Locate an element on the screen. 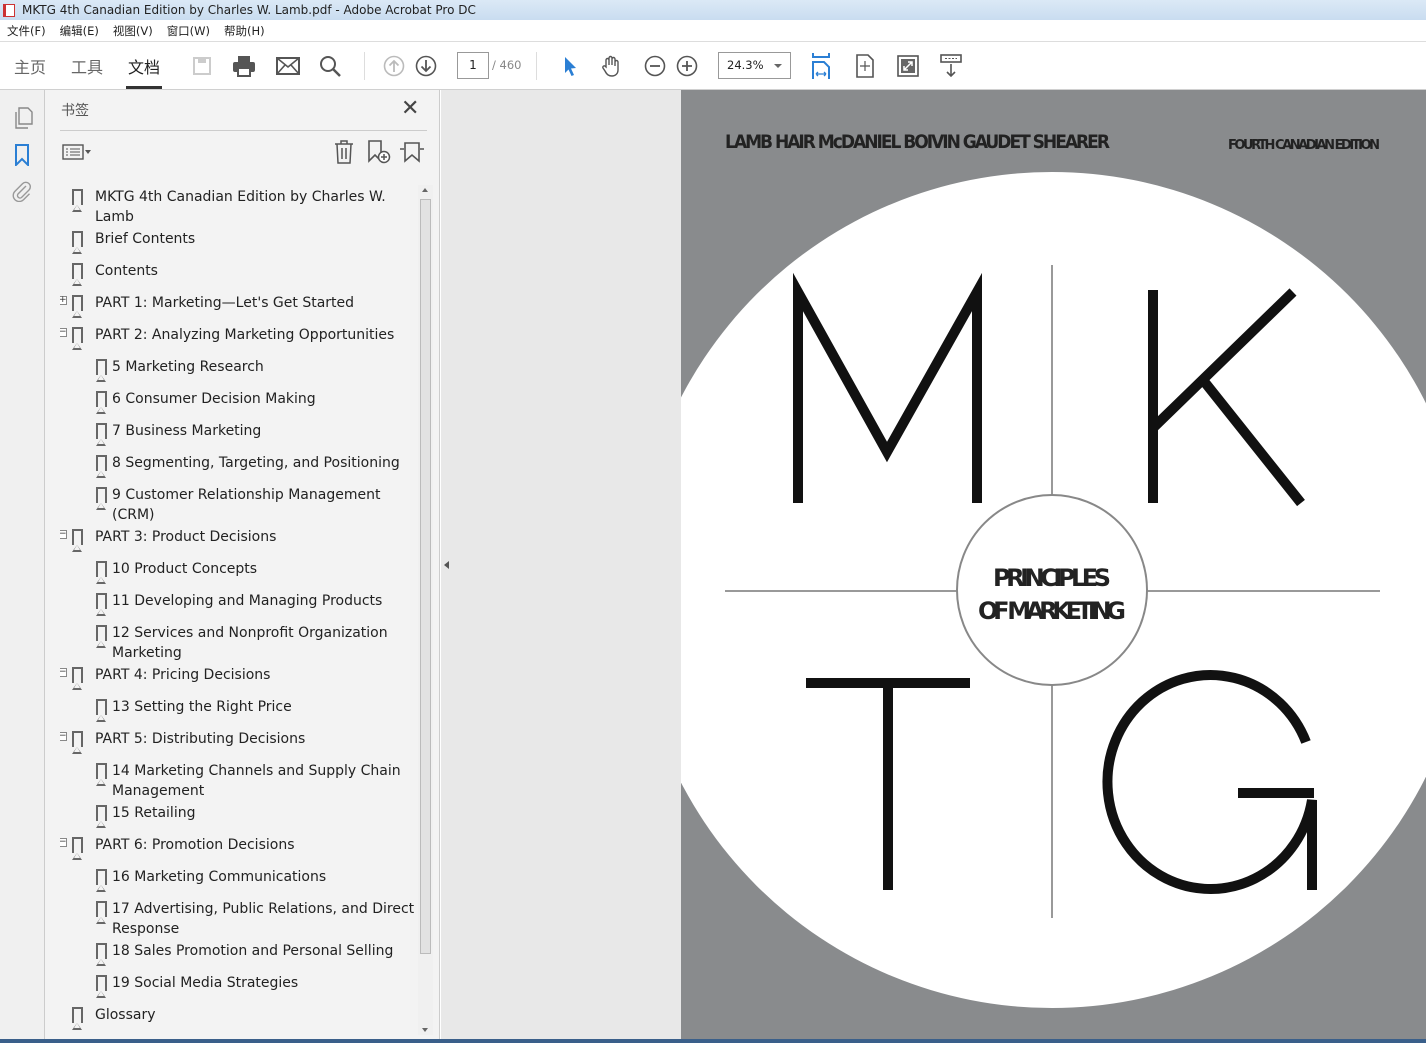 This screenshot has height=1043, width=1426. options-menu-icon is located at coordinates (78, 153).